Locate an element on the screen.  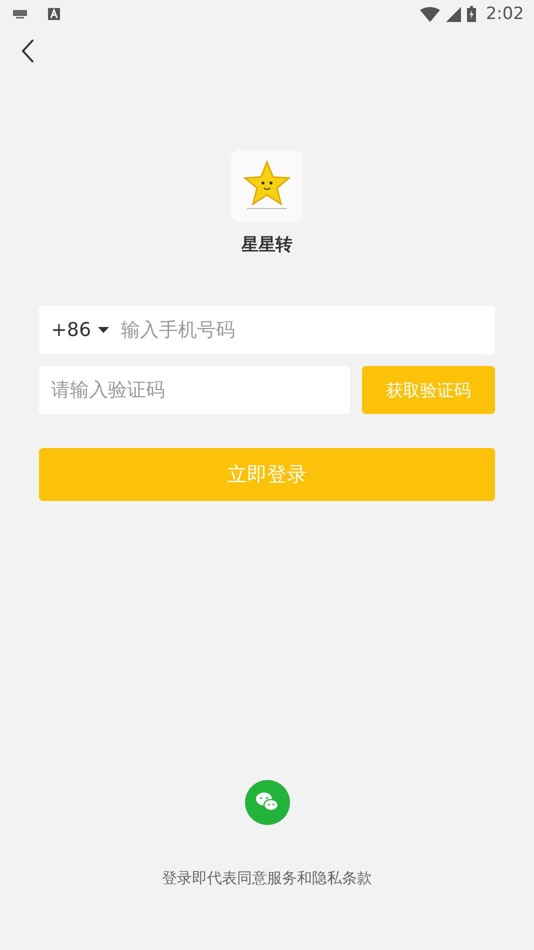
keyboard-icon is located at coordinates (20, 14).